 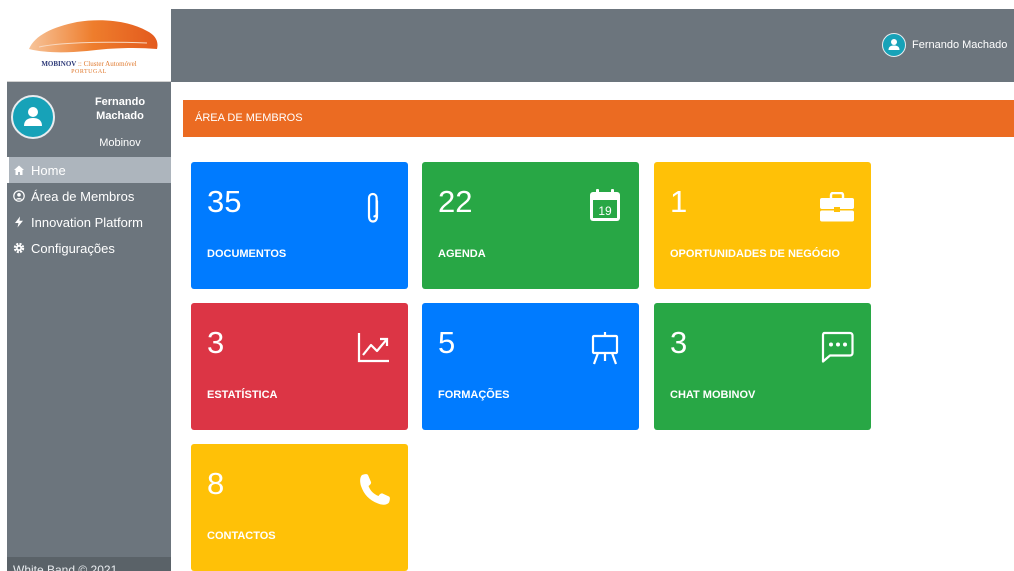 I want to click on sidebar-footer: White Band © 2021, so click(x=89, y=564).